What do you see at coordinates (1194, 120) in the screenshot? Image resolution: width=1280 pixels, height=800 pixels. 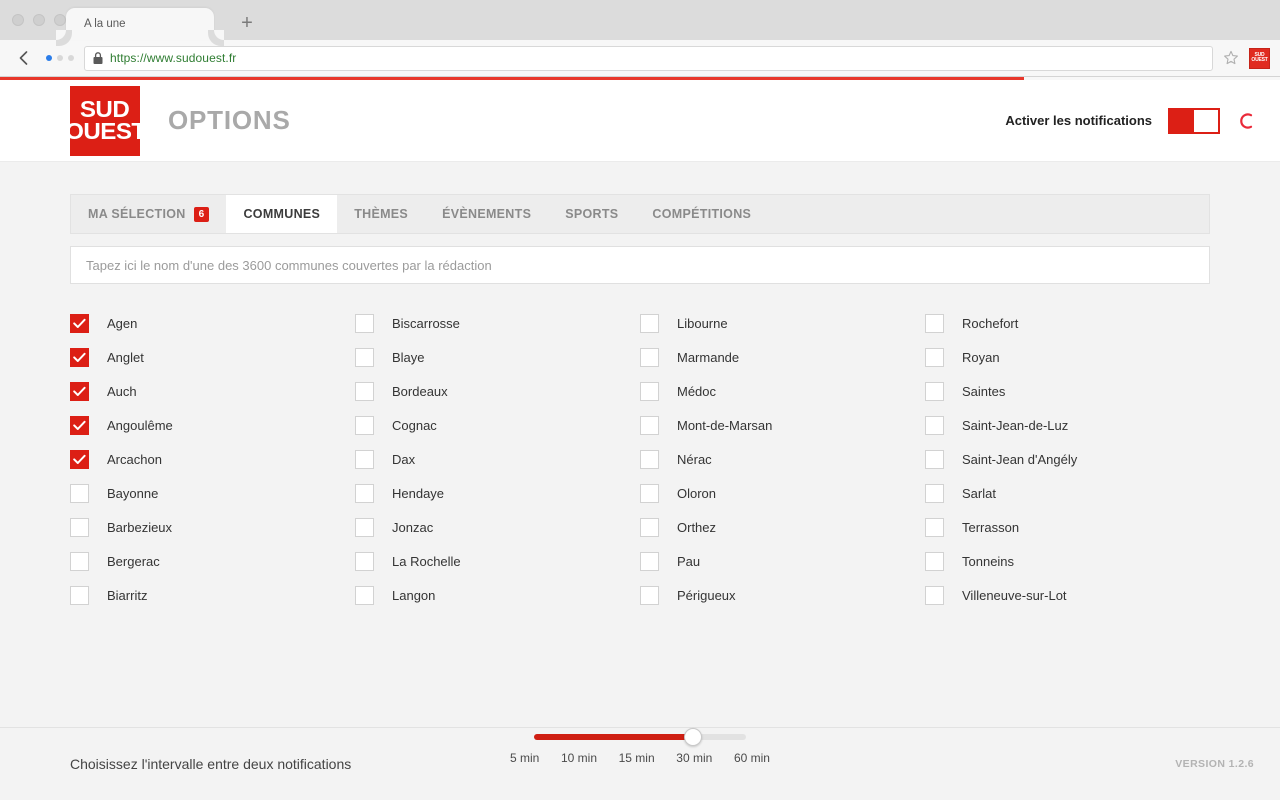 I see `notifications-toggle` at bounding box center [1194, 120].